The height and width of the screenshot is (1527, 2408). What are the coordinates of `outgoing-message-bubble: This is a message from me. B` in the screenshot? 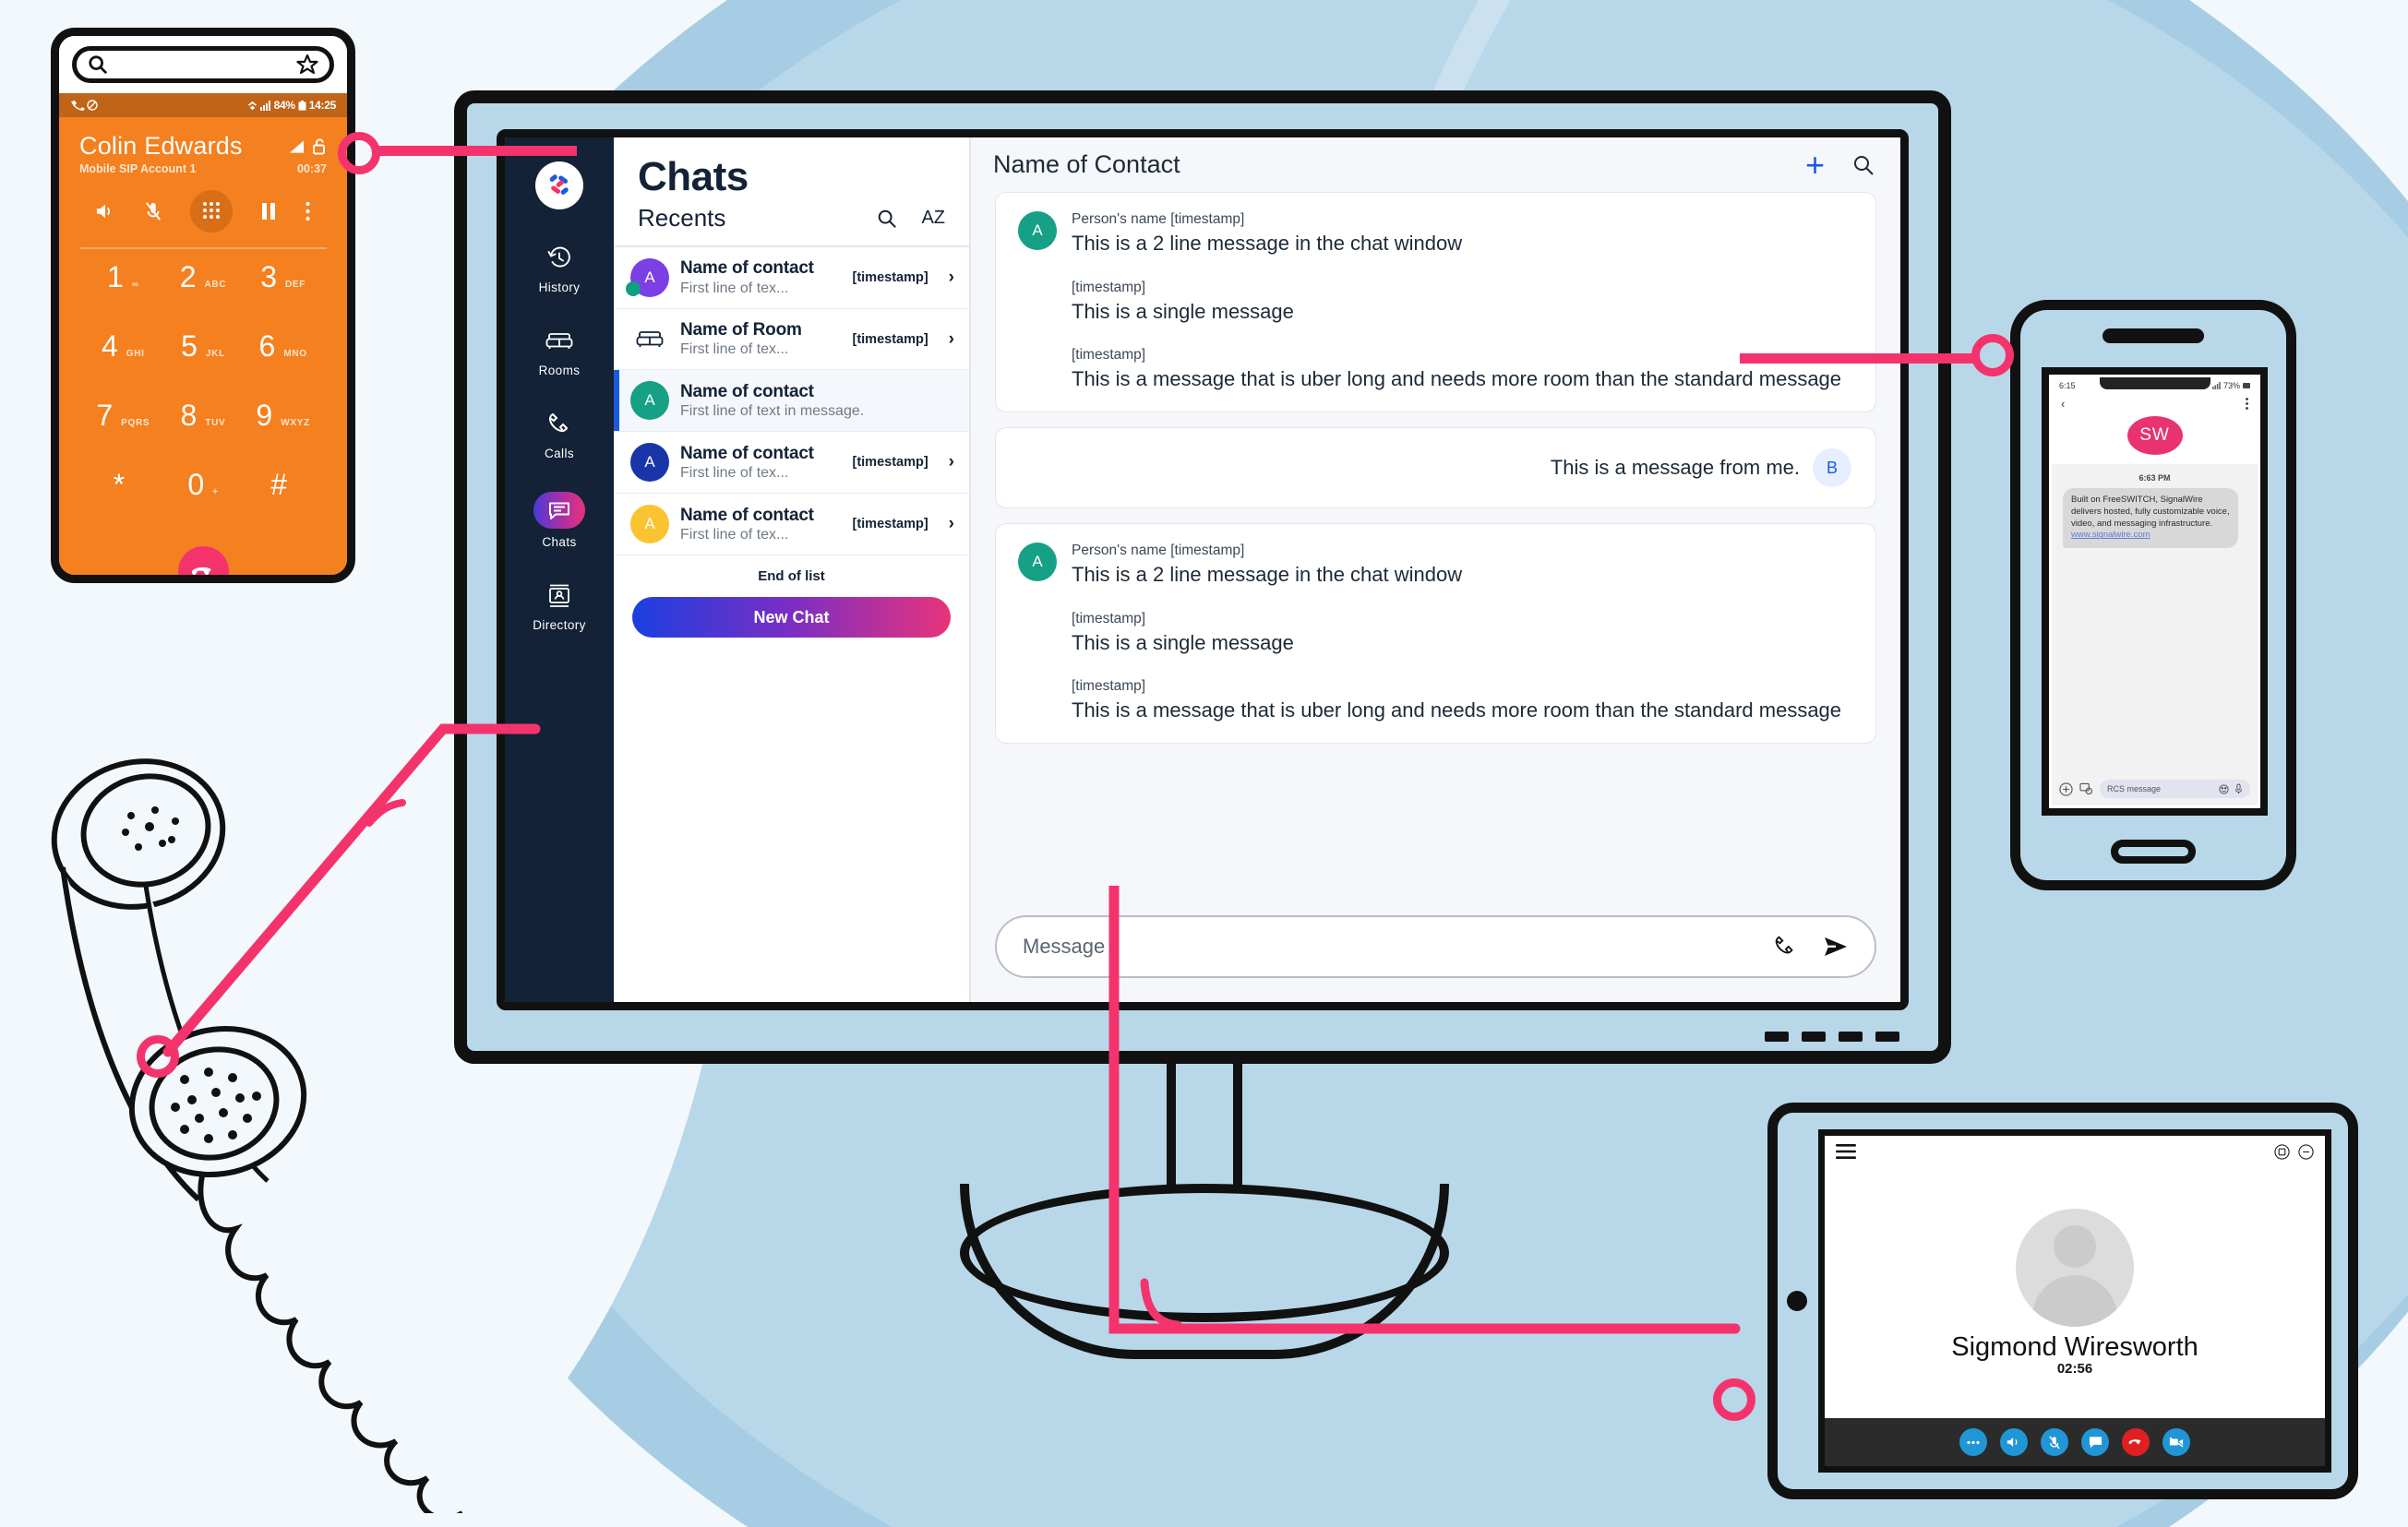 It's located at (1435, 468).